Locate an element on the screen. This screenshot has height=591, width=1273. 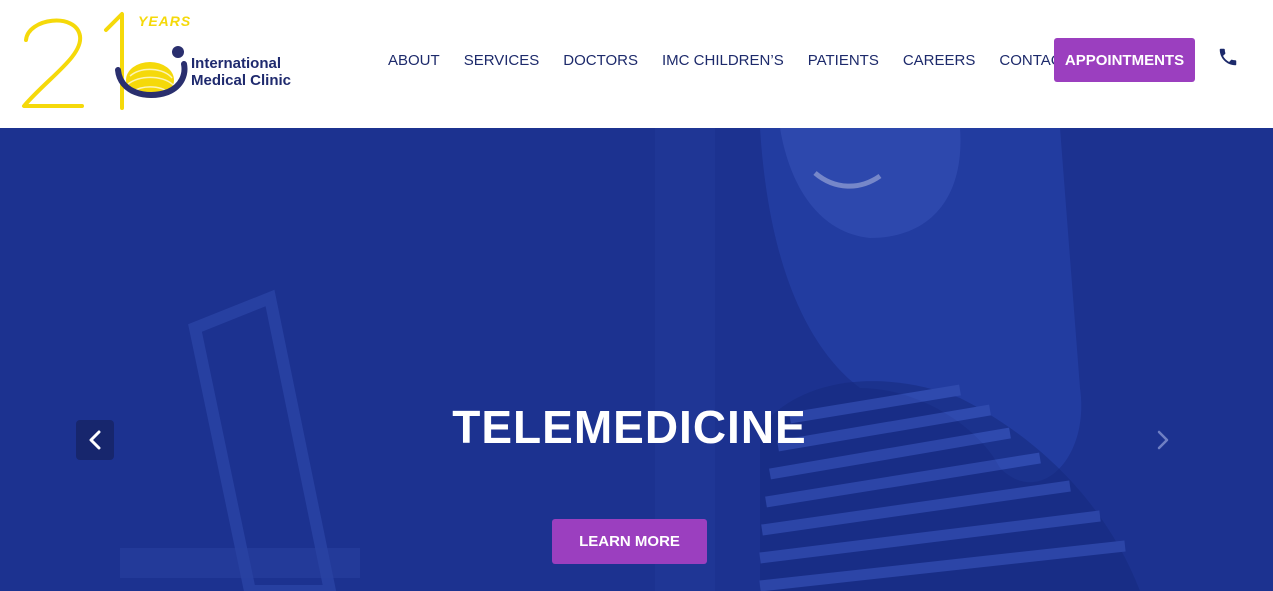
appointments-button: APPOINTMENTS is located at coordinates (1124, 60).